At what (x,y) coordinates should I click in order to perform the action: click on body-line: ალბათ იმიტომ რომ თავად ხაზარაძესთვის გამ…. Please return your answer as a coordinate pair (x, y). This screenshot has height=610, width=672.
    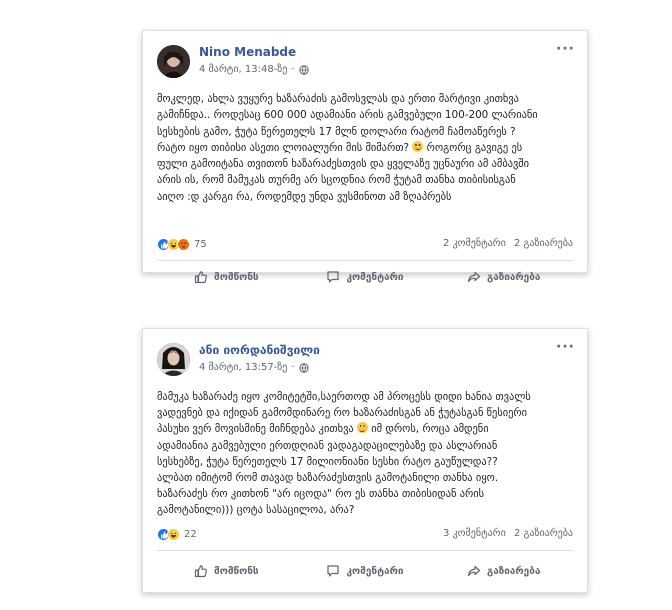
    Looking at the image, I should click on (328, 478).